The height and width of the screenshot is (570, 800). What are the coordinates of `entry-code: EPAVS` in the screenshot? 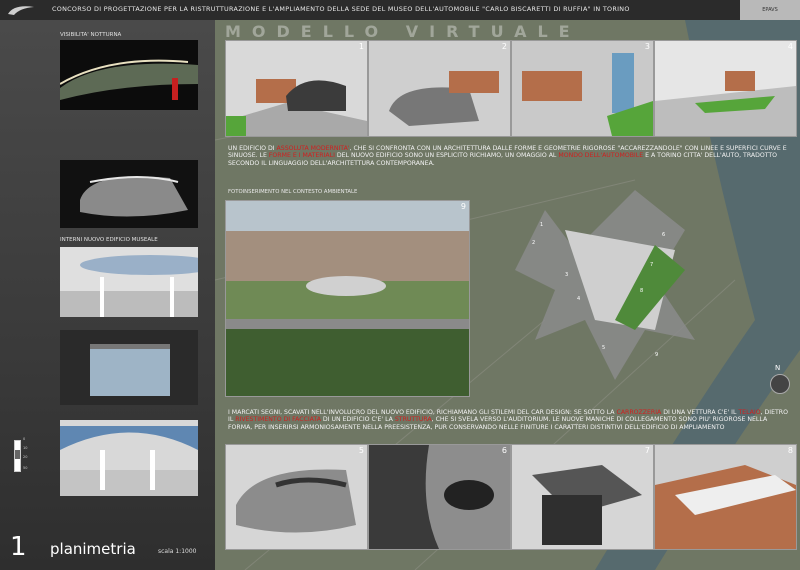 It's located at (770, 10).